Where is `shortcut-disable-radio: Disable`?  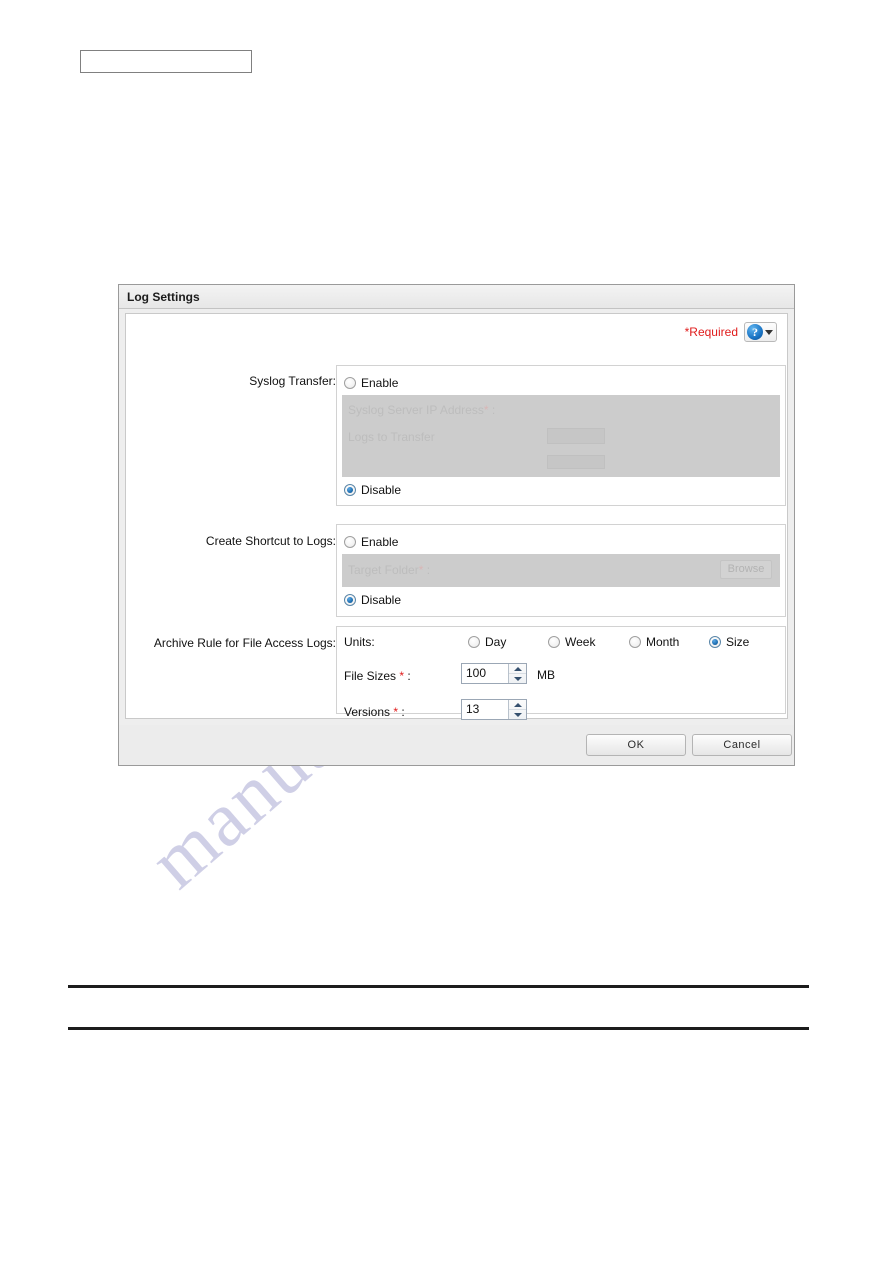 shortcut-disable-radio: Disable is located at coordinates (372, 600).